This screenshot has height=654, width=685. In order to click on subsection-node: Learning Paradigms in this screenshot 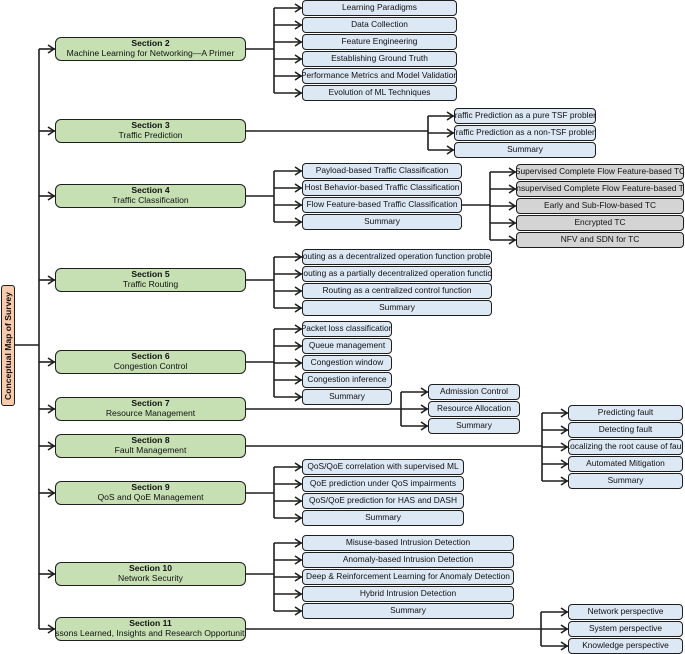, I will do `click(379, 8)`.